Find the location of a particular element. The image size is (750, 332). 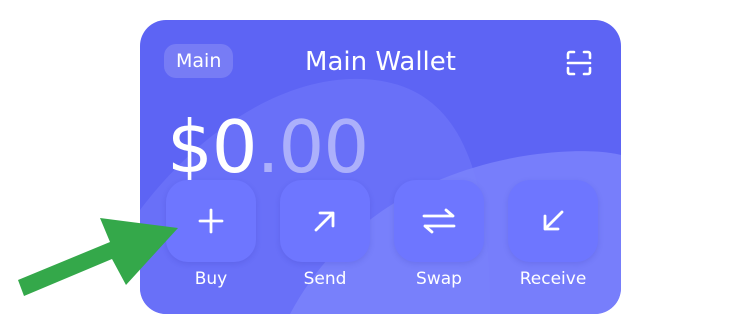

annotation-arrow is located at coordinates (98, 257).